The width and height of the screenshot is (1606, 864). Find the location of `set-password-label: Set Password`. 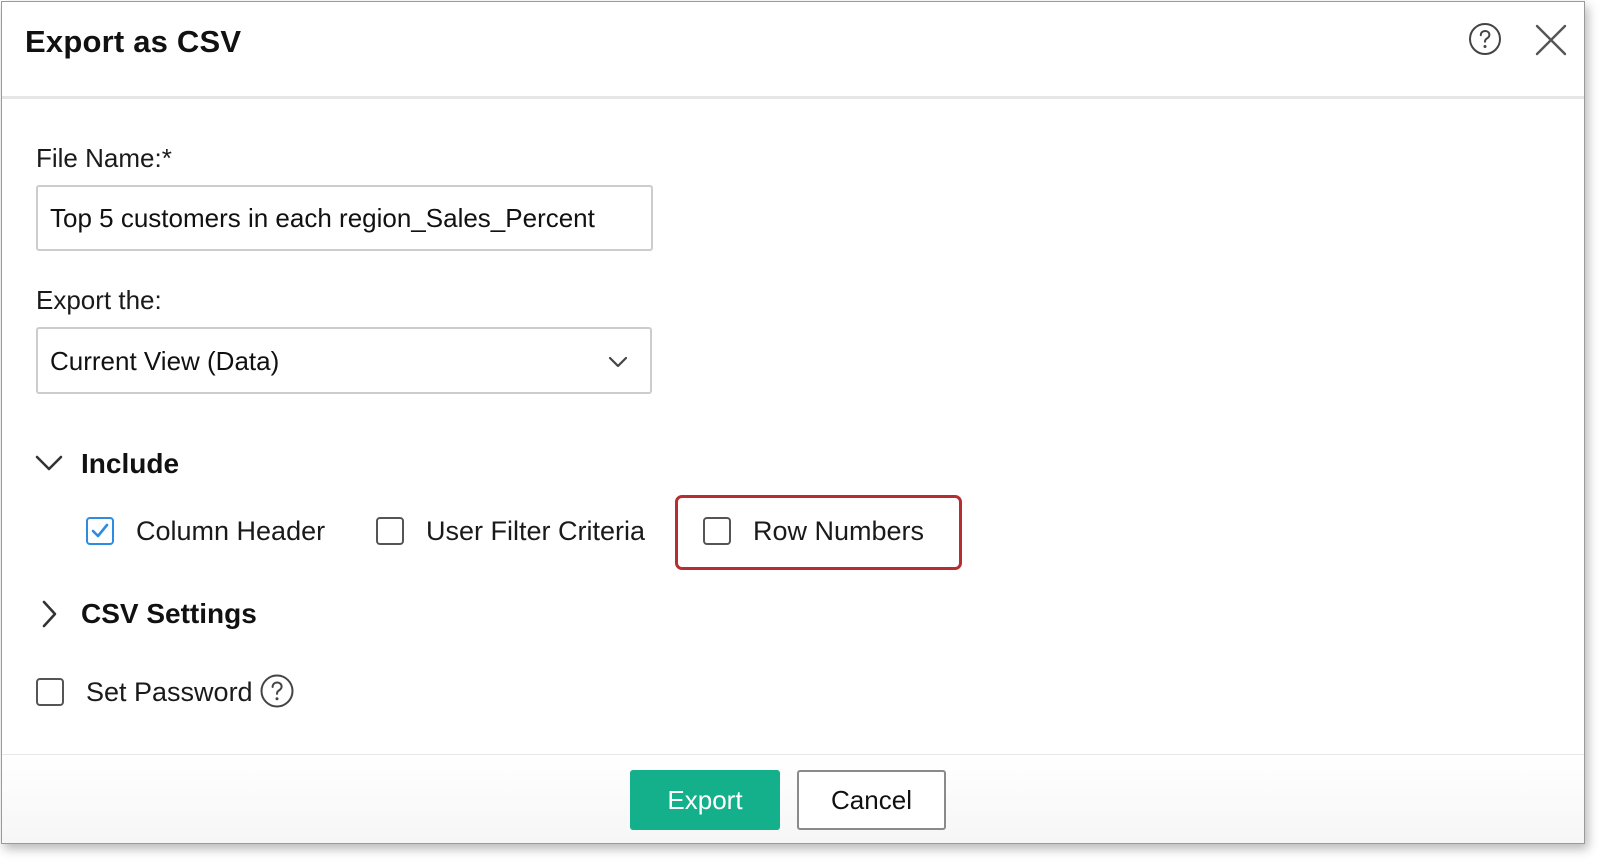

set-password-label: Set Password is located at coordinates (169, 692).